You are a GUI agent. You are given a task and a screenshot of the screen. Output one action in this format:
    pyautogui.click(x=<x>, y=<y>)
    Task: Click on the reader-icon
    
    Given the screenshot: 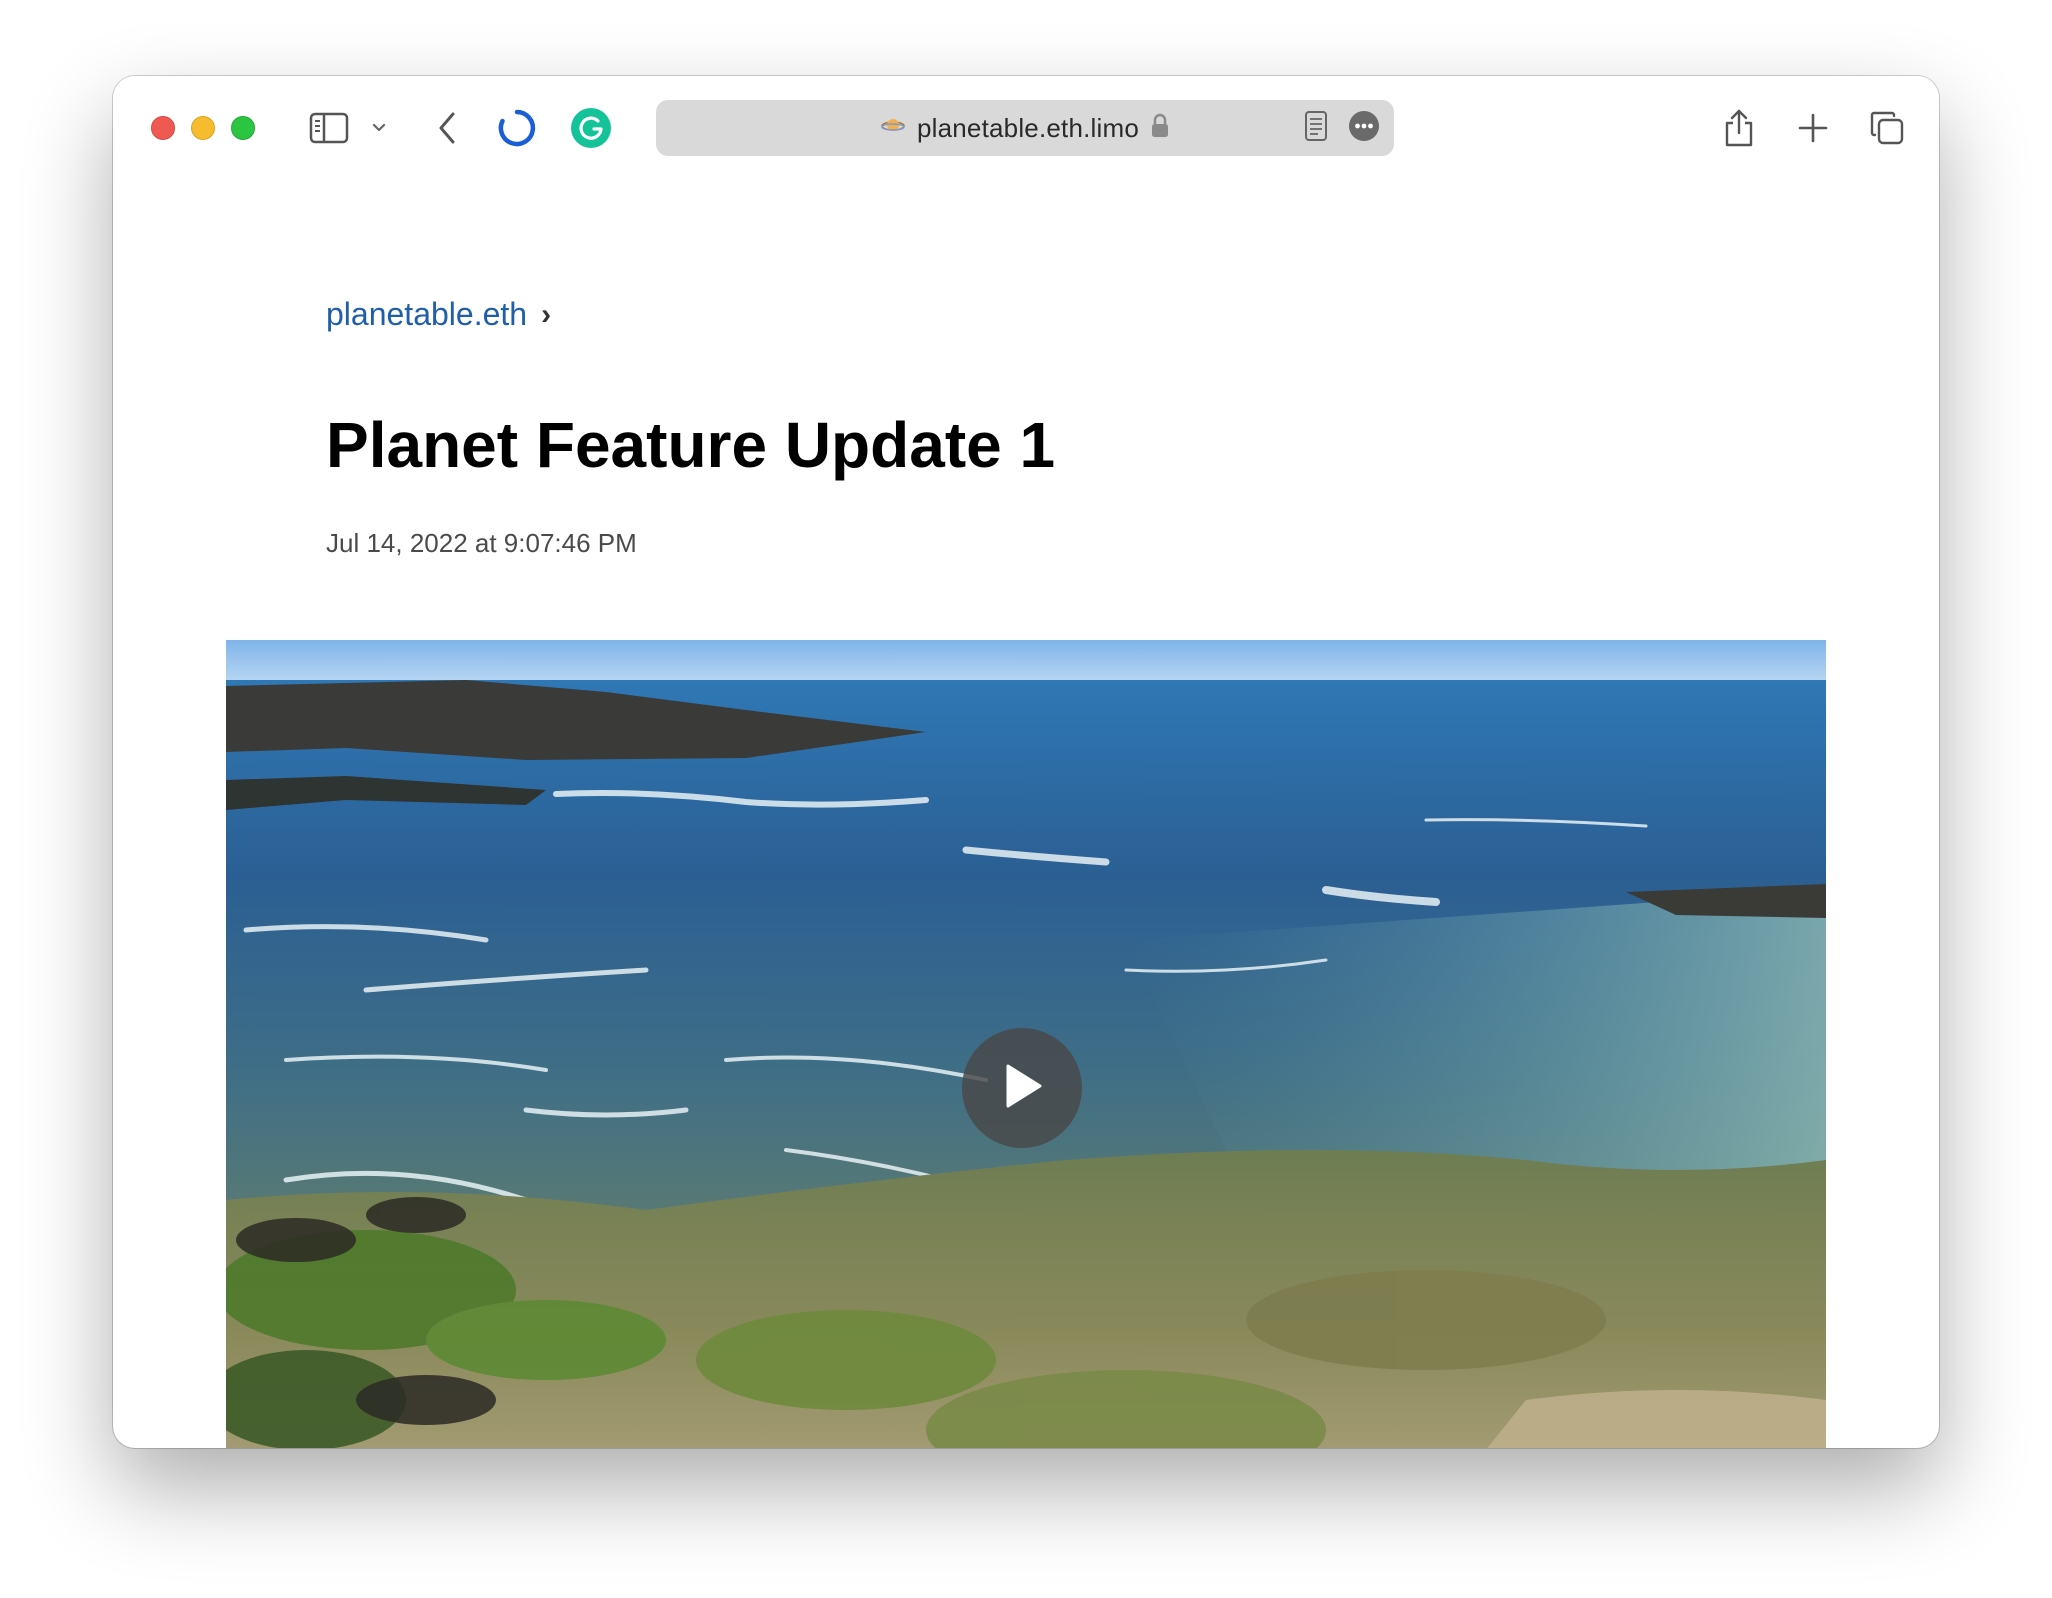 What is the action you would take?
    pyautogui.click(x=1316, y=128)
    